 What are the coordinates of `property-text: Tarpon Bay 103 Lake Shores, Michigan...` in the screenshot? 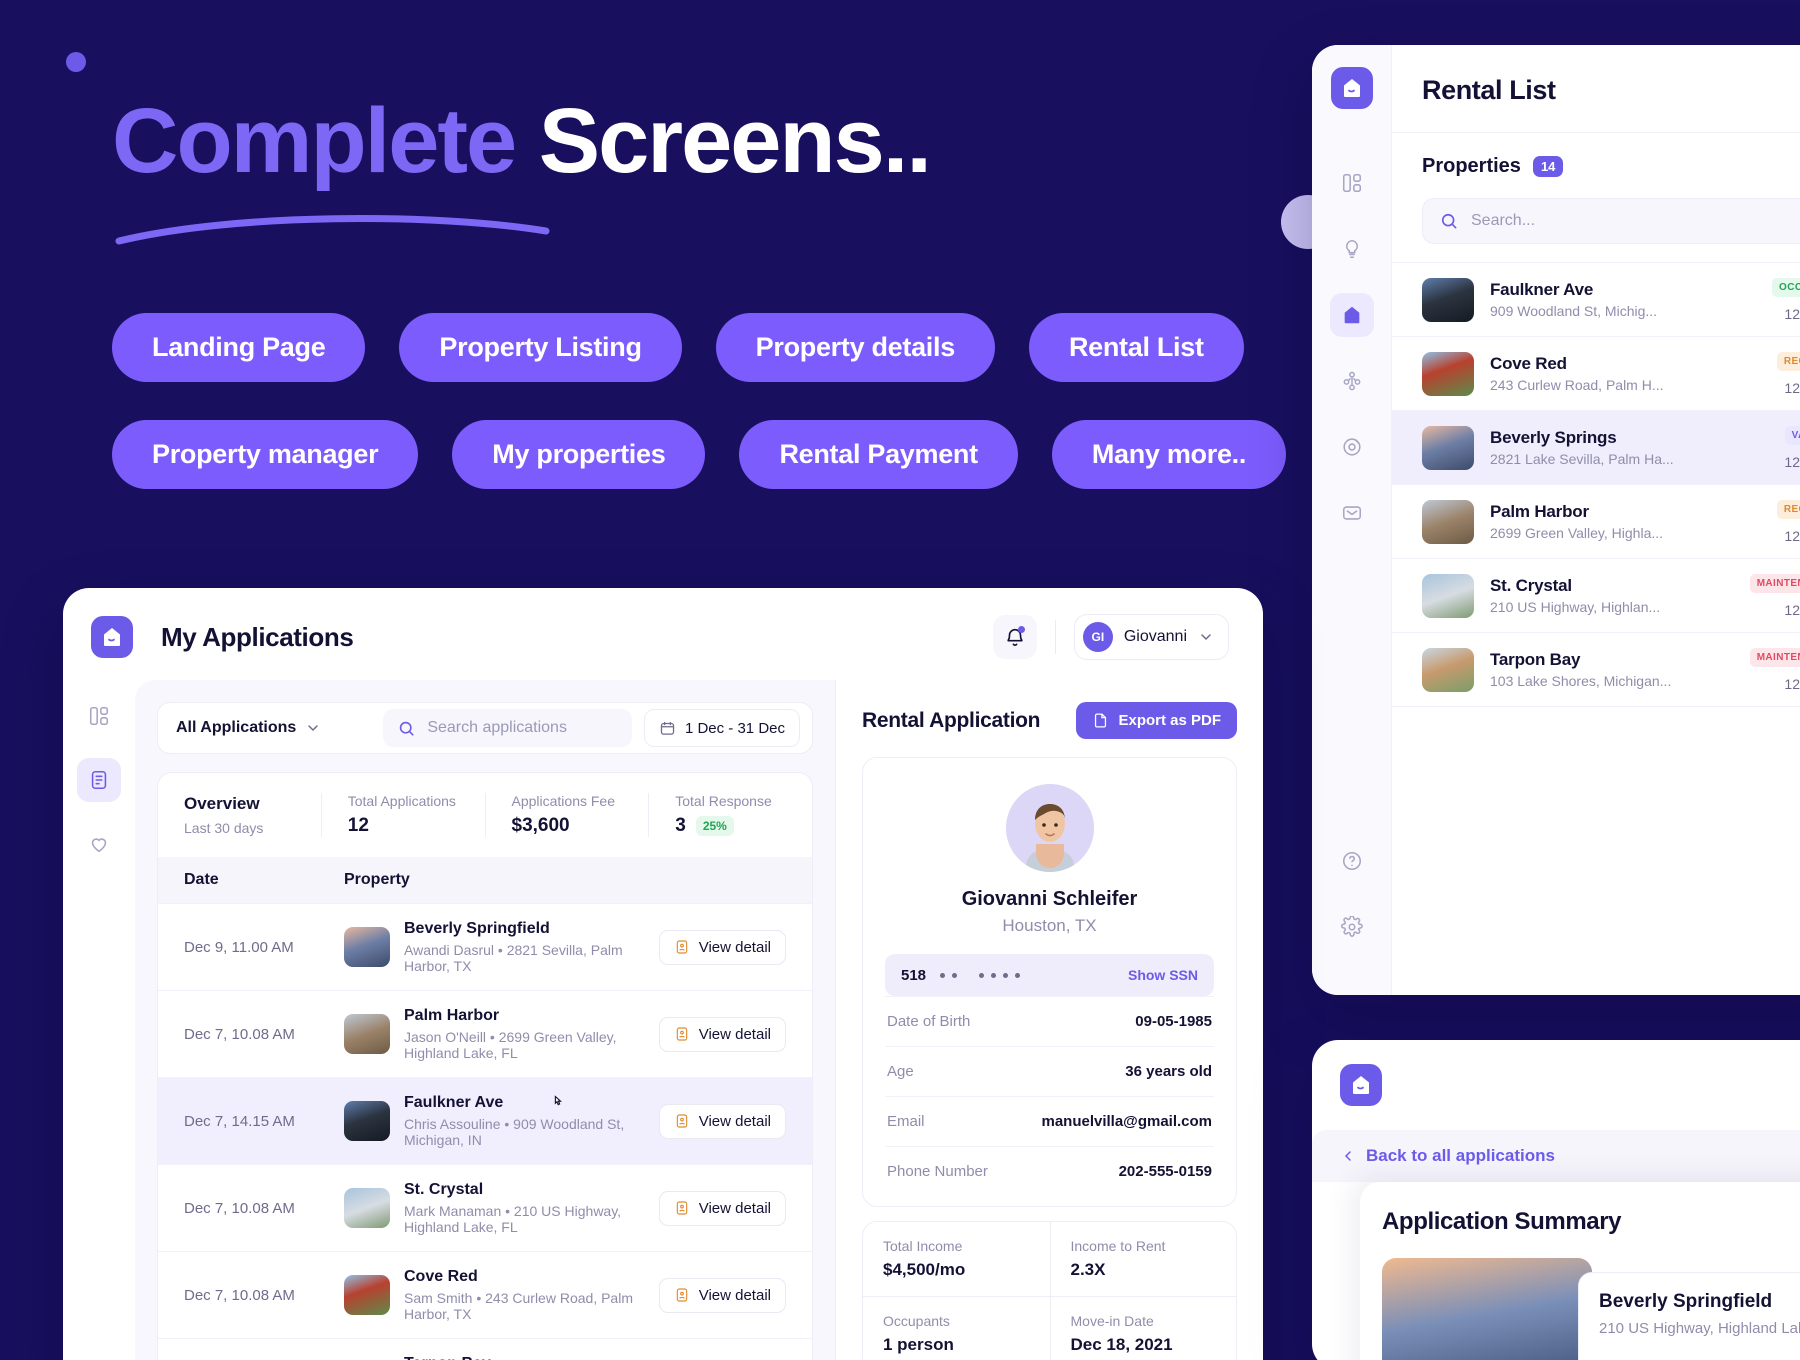 It's located at (1612, 669).